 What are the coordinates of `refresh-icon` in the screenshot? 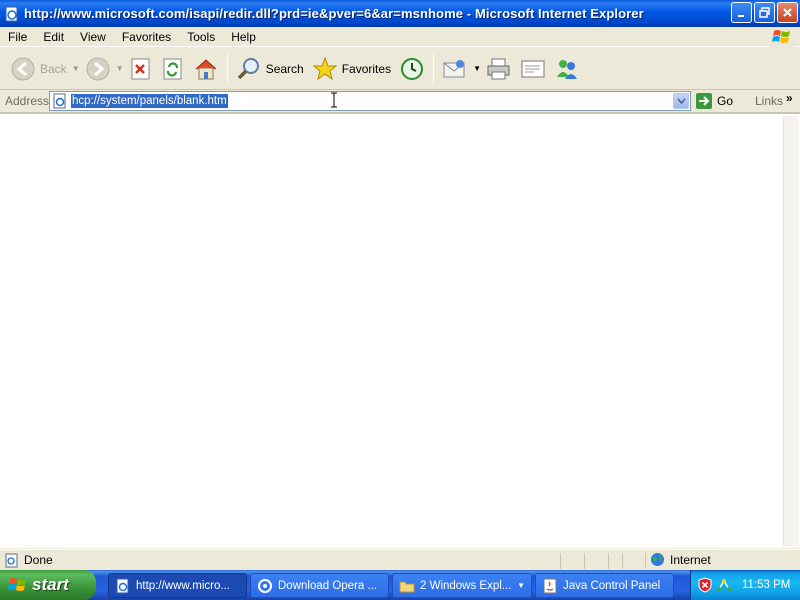 It's located at (172, 68).